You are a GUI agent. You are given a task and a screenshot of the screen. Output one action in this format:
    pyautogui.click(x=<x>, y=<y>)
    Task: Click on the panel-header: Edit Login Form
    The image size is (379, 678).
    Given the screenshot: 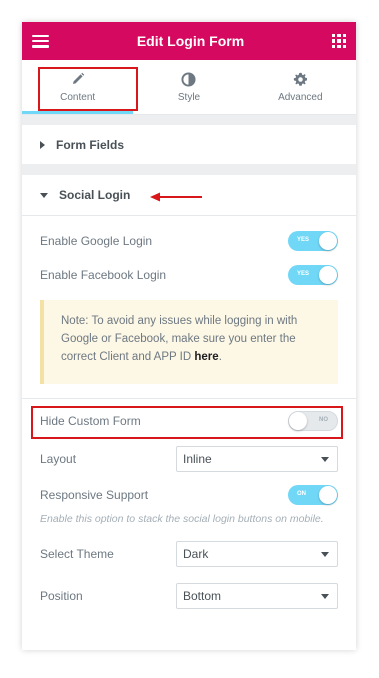 What is the action you would take?
    pyautogui.click(x=189, y=41)
    